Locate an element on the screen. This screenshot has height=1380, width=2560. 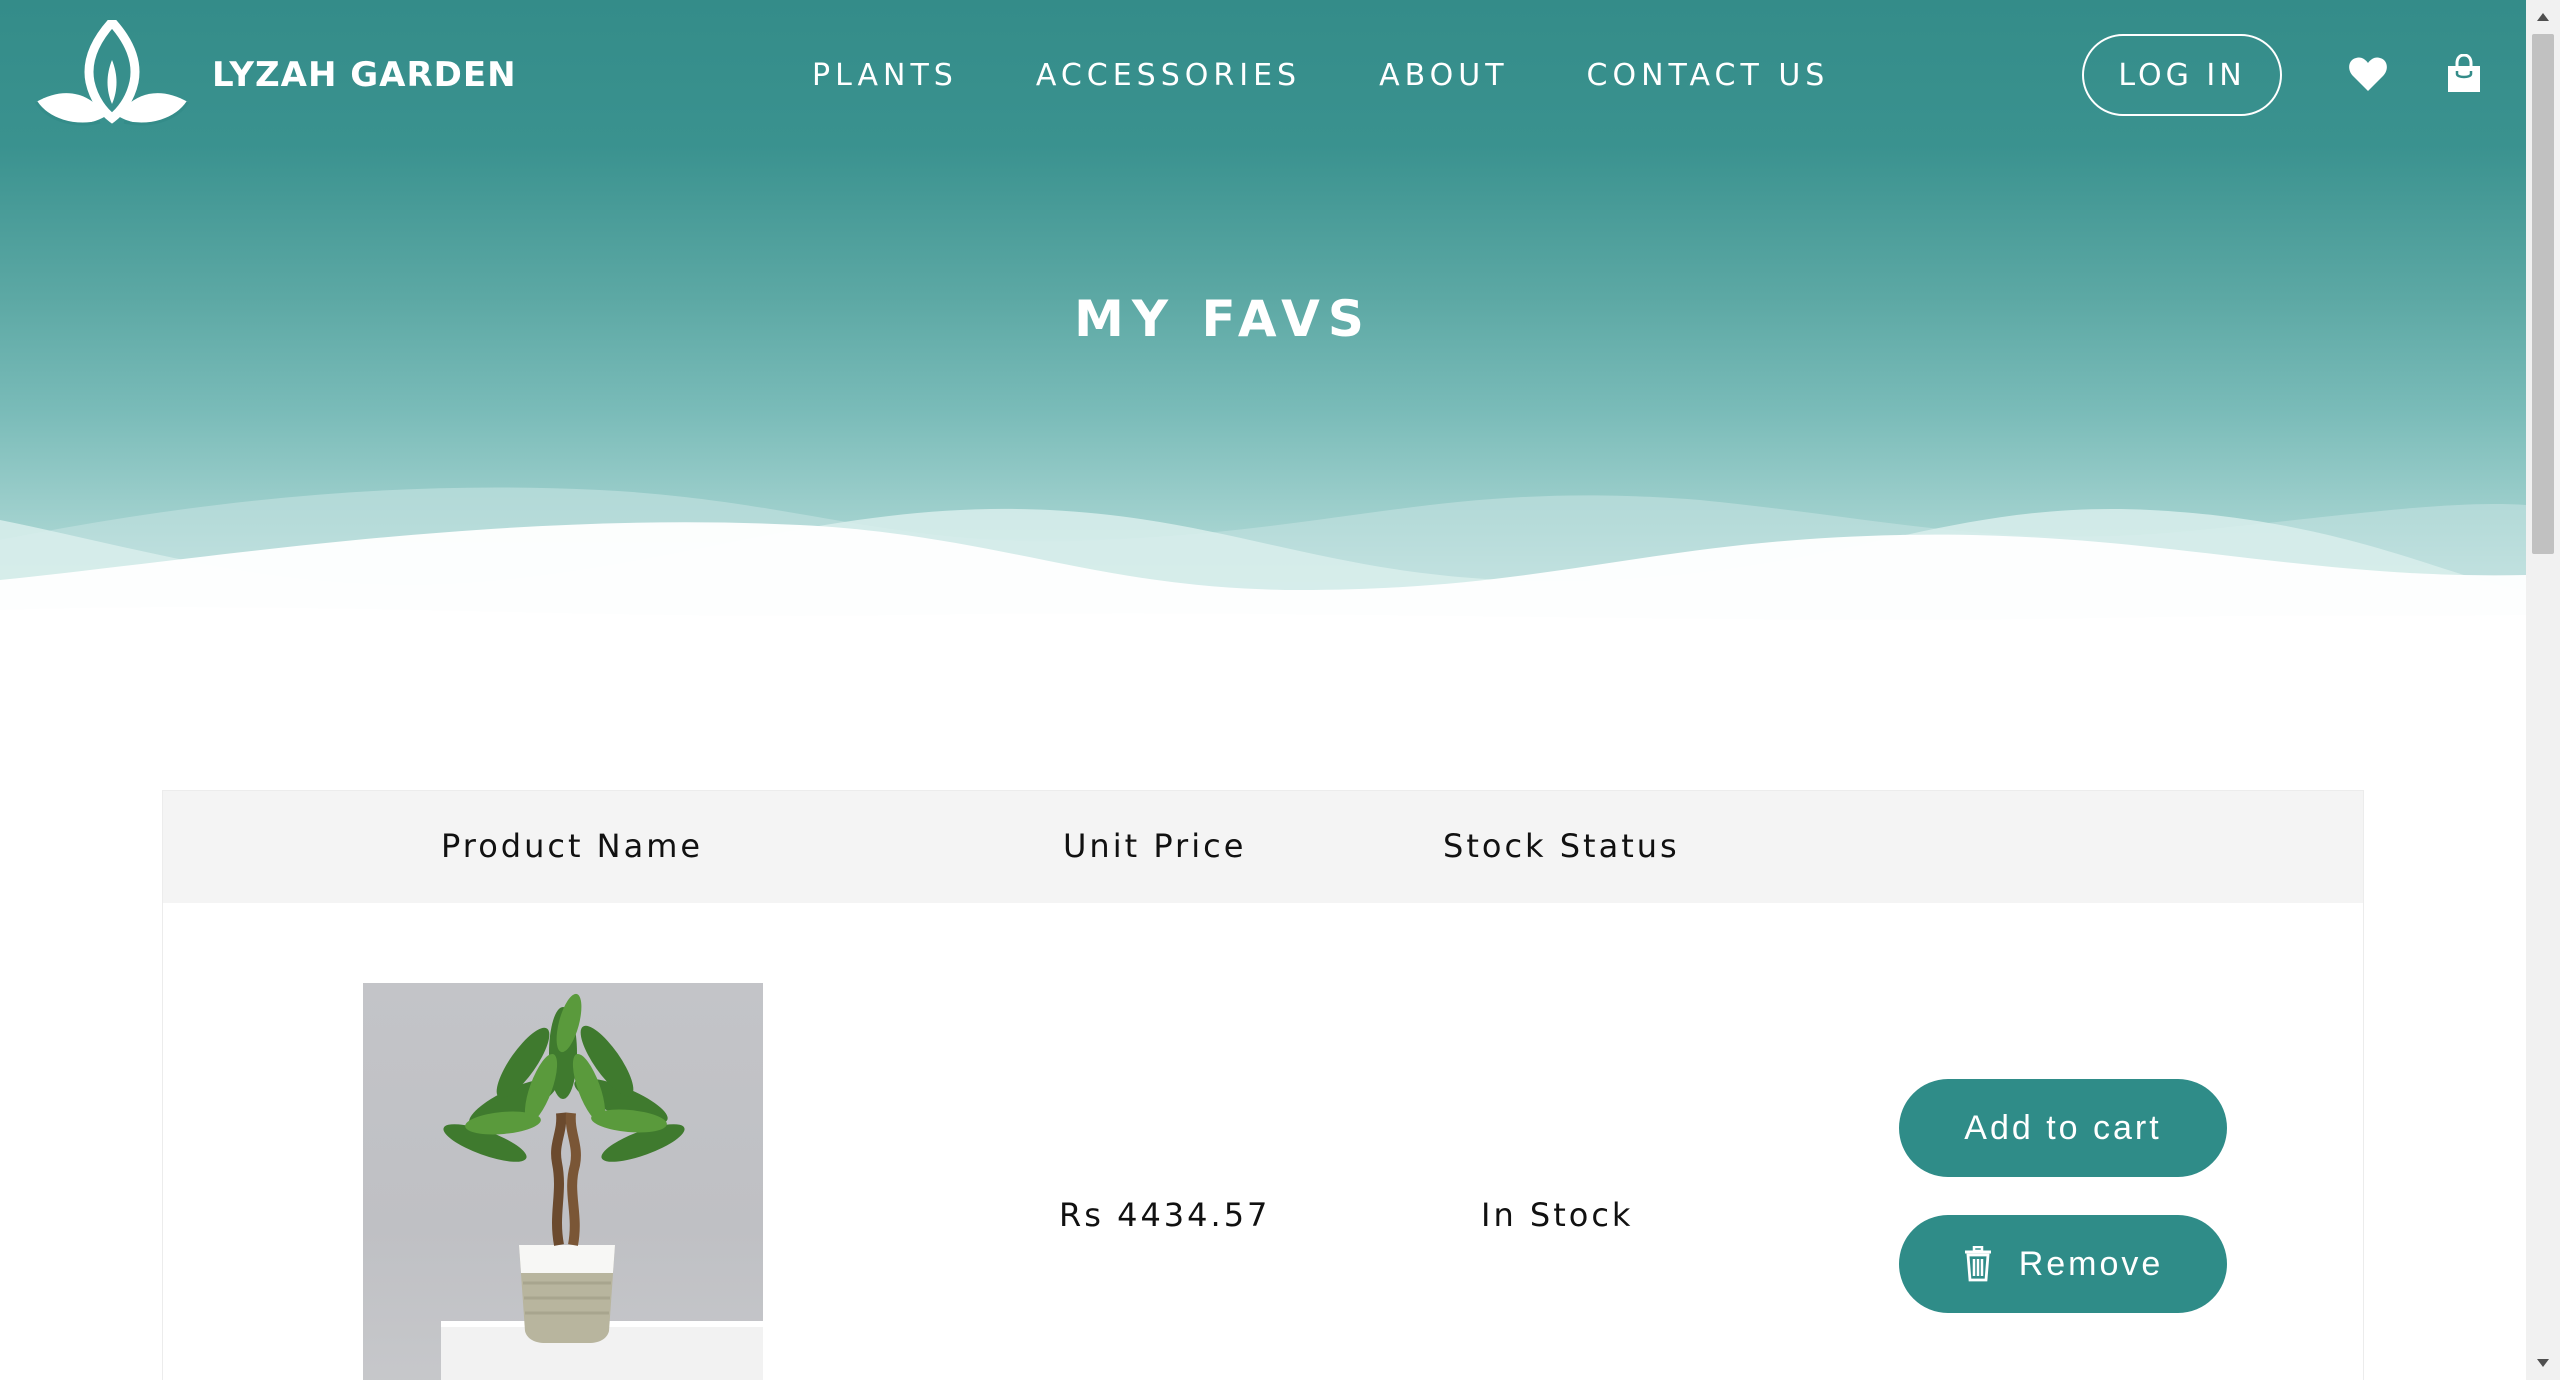
cart-button is located at coordinates (2464, 74).